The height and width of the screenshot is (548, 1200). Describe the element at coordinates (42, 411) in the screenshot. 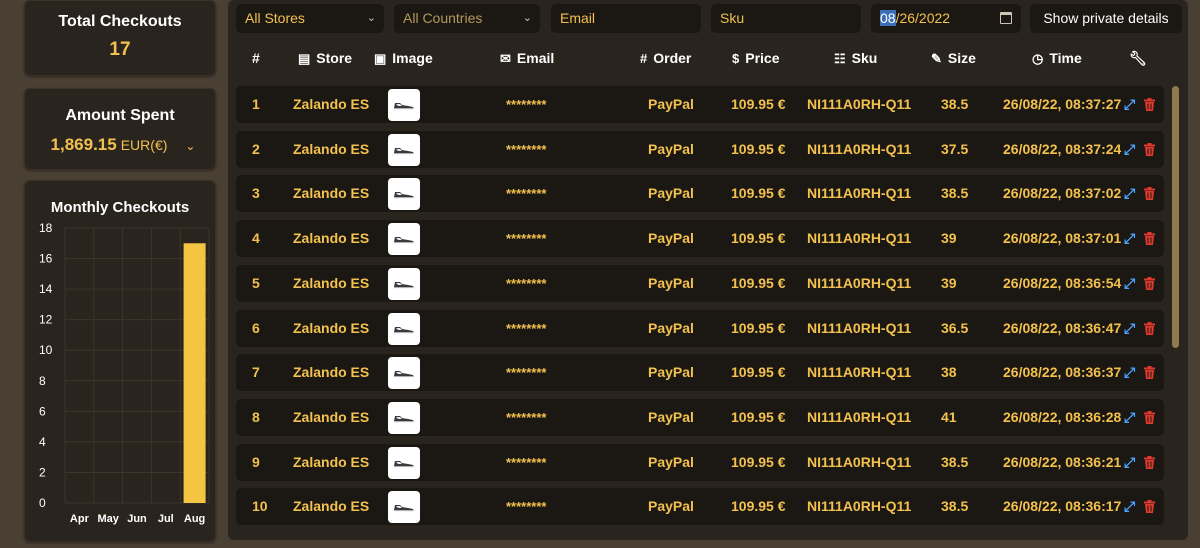

I see `chart-y-tick-label: 6` at that location.